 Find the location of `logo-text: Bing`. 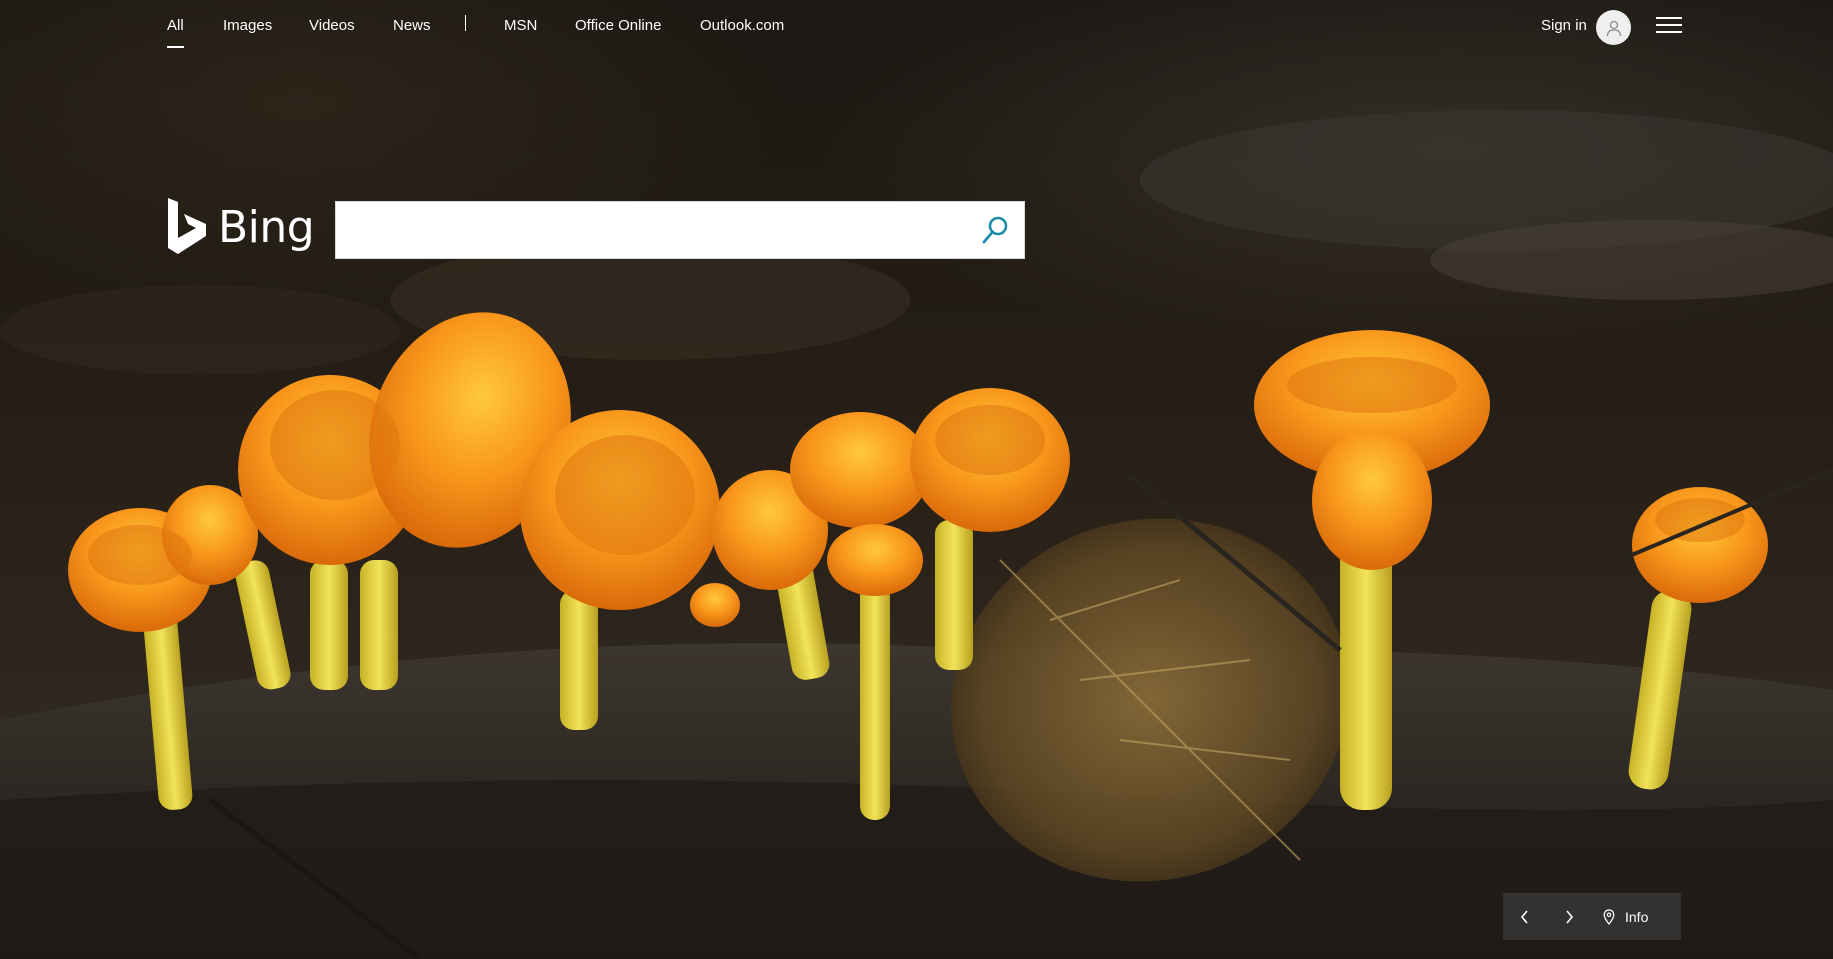

logo-text: Bing is located at coordinates (266, 227).